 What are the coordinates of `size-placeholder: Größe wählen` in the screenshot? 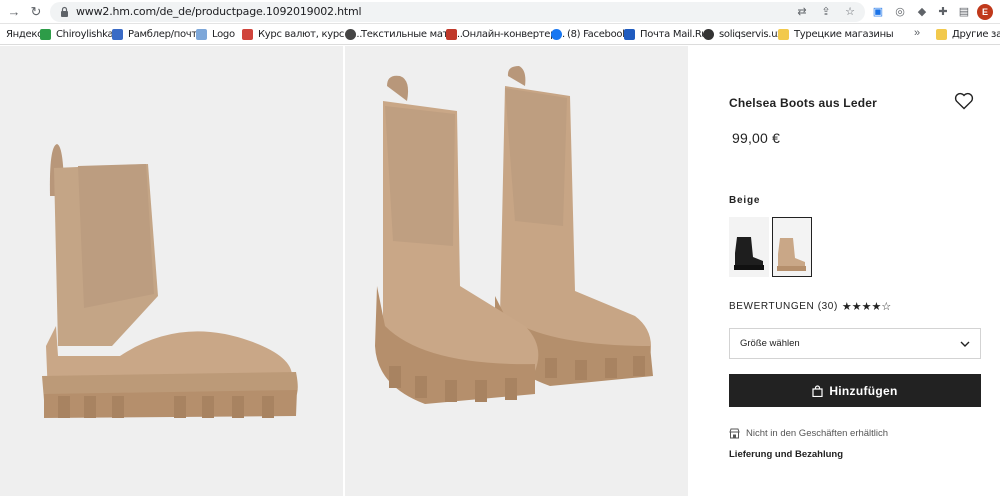 It's located at (770, 343).